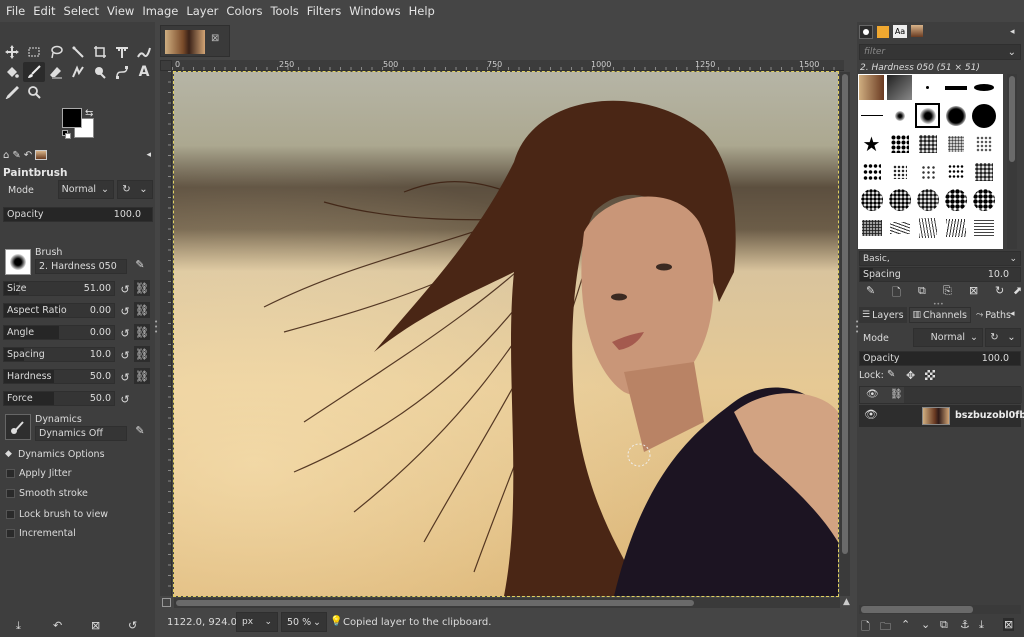 The image size is (1024, 637). I want to click on brush-filter-input: filter ⌄, so click(940, 52).